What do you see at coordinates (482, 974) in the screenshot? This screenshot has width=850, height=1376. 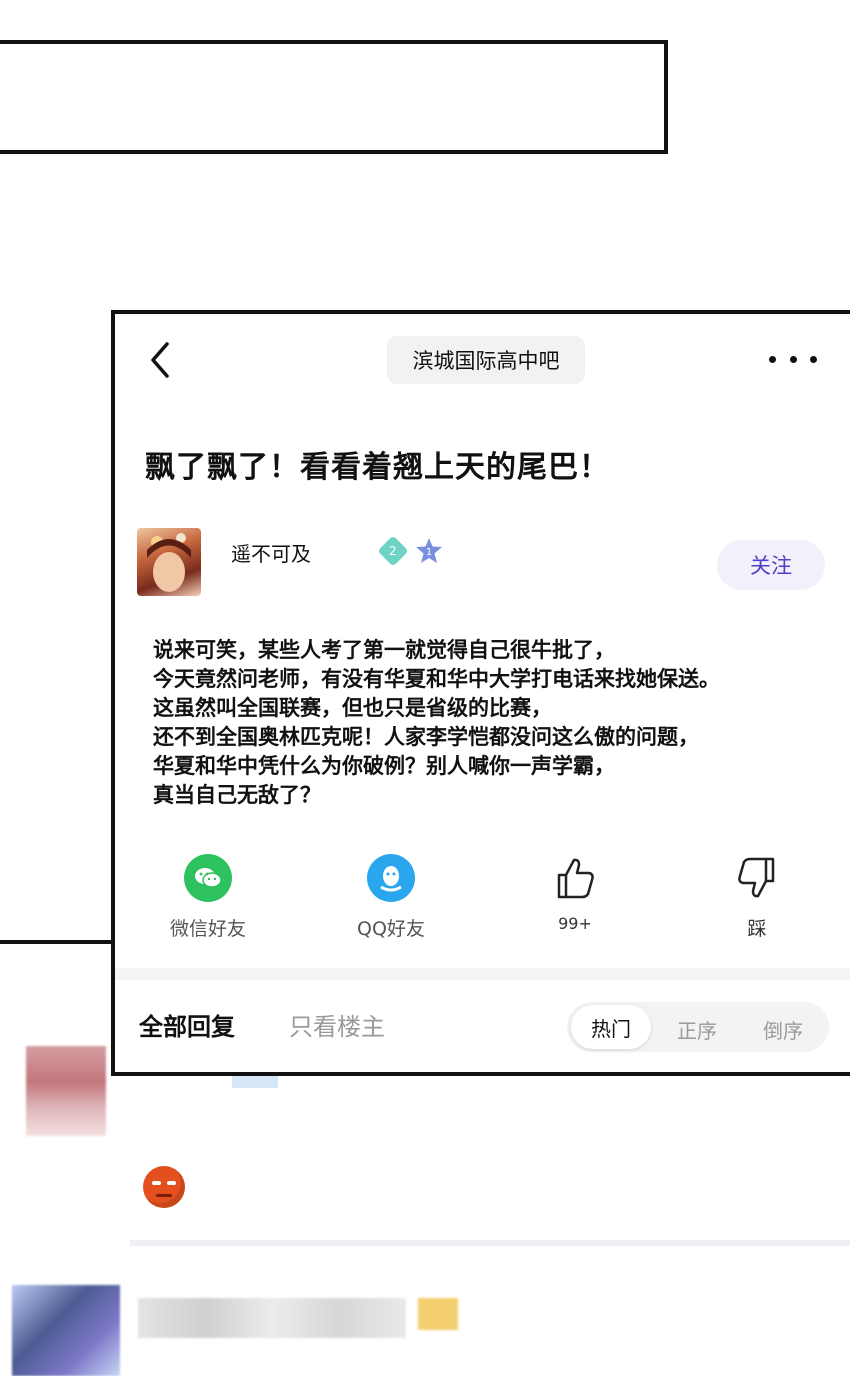 I see `section-divider` at bounding box center [482, 974].